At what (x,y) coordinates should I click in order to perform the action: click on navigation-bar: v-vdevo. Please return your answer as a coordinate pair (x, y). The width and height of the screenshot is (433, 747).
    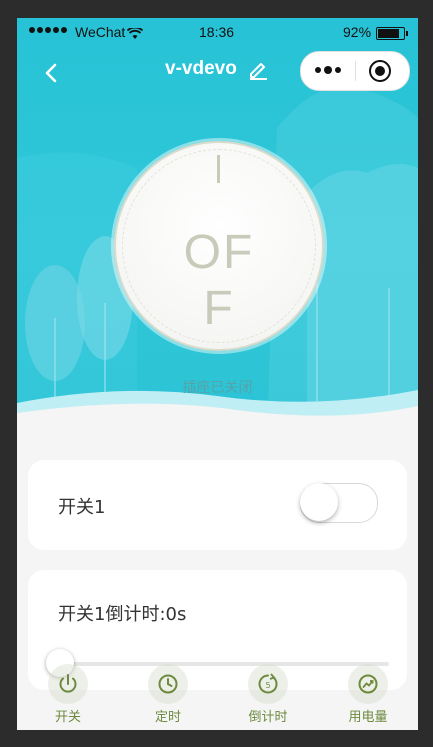
    Looking at the image, I should click on (217, 72).